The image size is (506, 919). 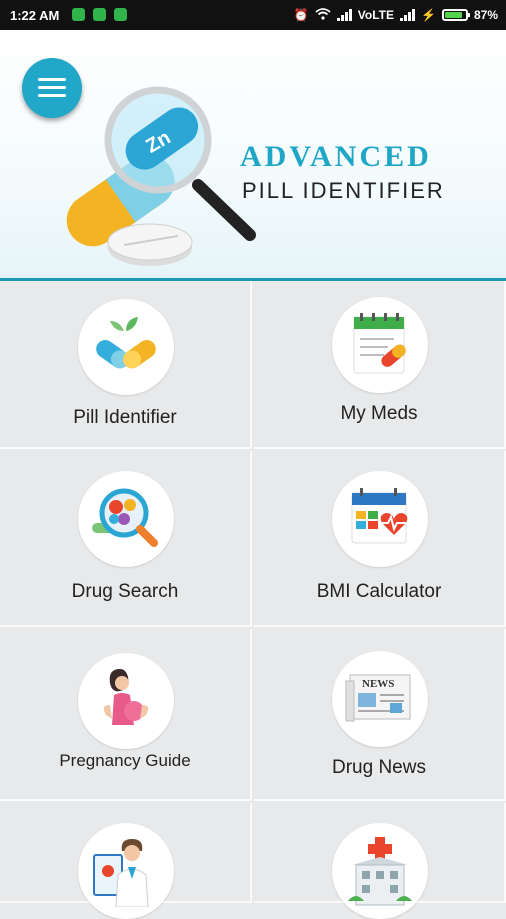 I want to click on battery-percent: 87%, so click(x=485, y=15).